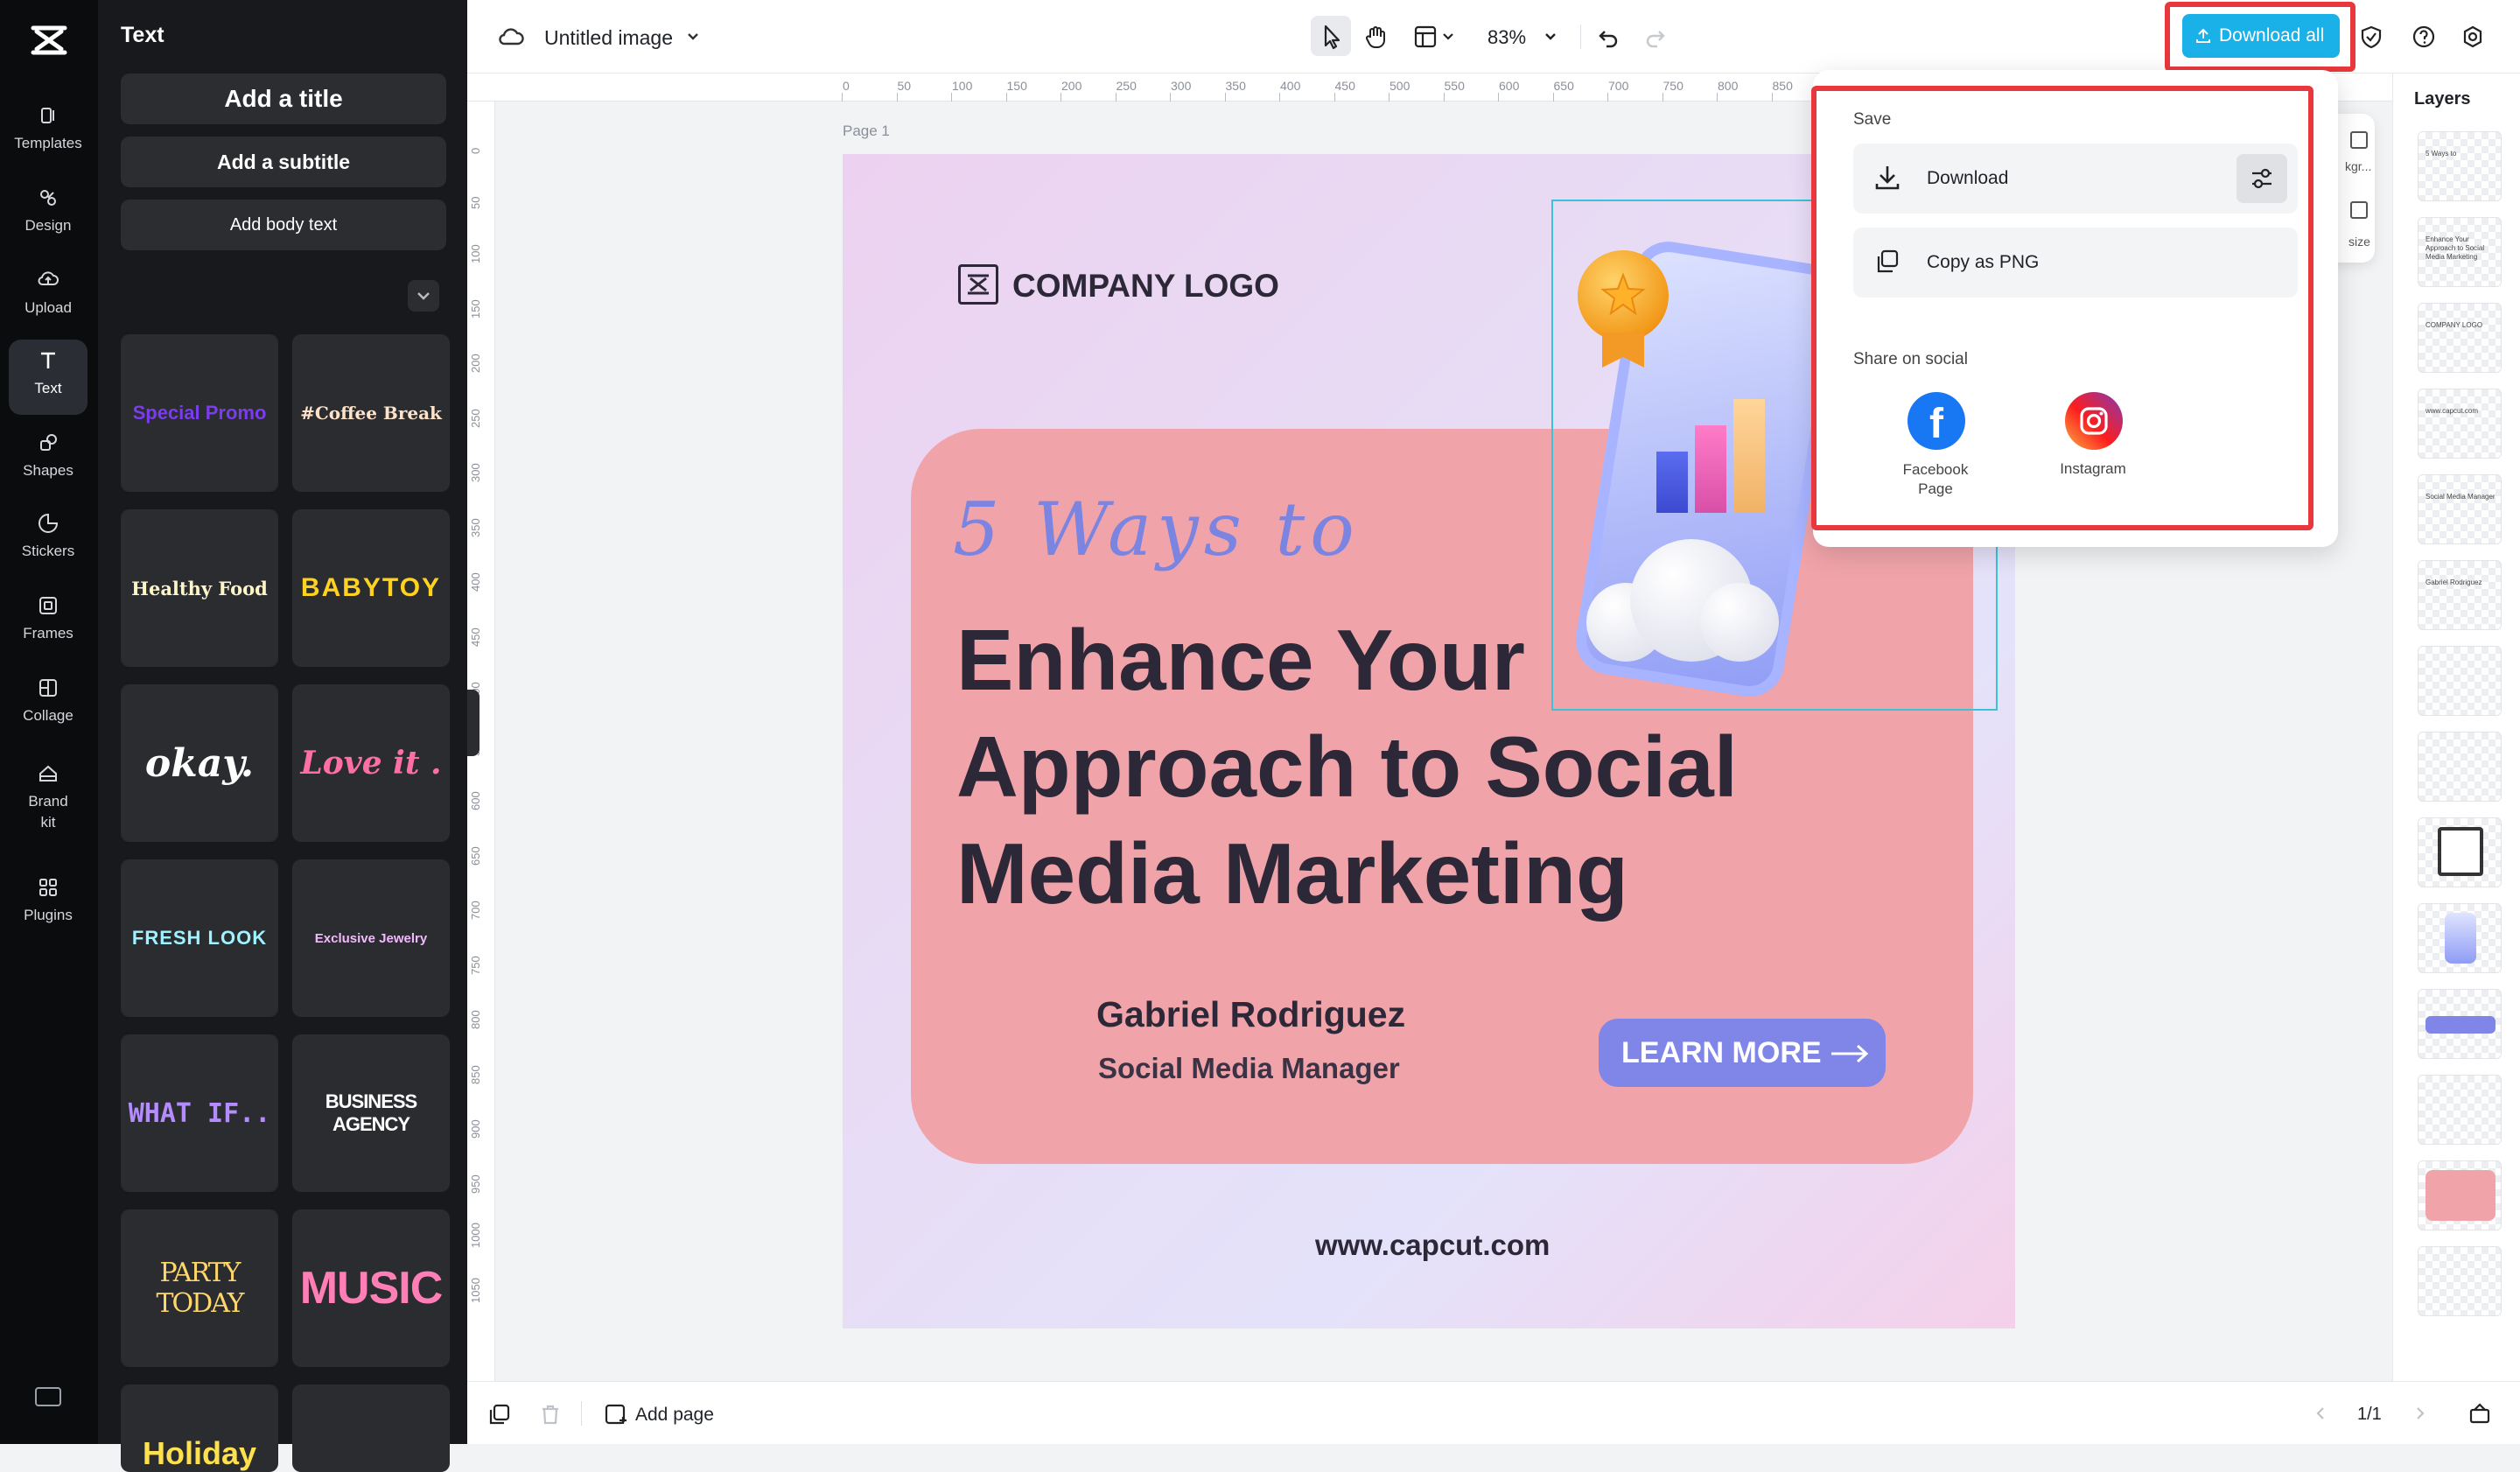 The image size is (2520, 1472). I want to click on undo-icon, so click(1608, 37).